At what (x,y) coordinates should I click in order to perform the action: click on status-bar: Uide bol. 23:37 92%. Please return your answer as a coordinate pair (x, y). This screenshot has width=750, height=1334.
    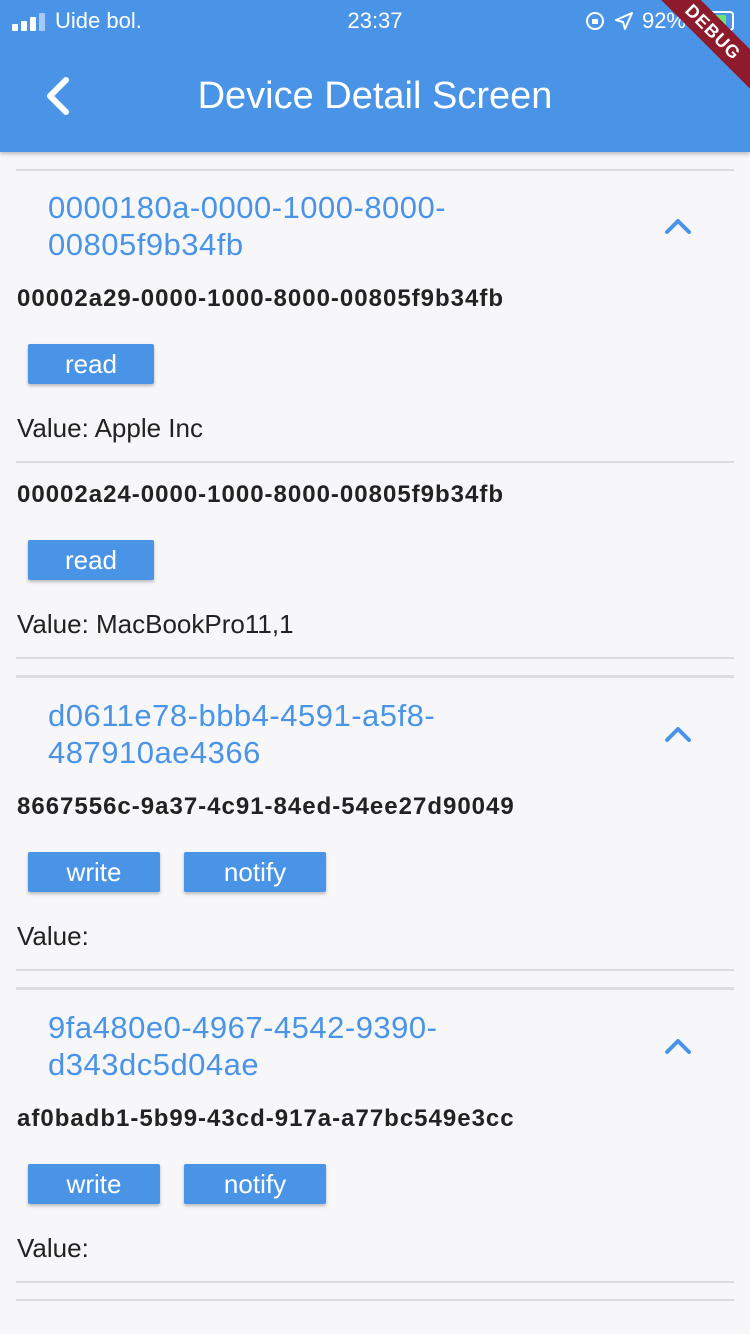
    Looking at the image, I should click on (375, 20).